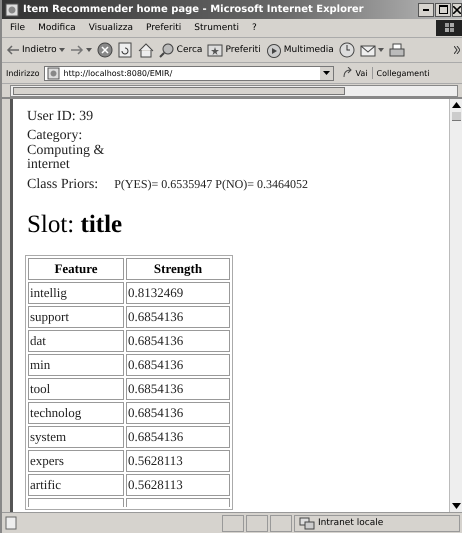 Image resolution: width=462 pixels, height=533 pixels. I want to click on clock-icon, so click(346, 50).